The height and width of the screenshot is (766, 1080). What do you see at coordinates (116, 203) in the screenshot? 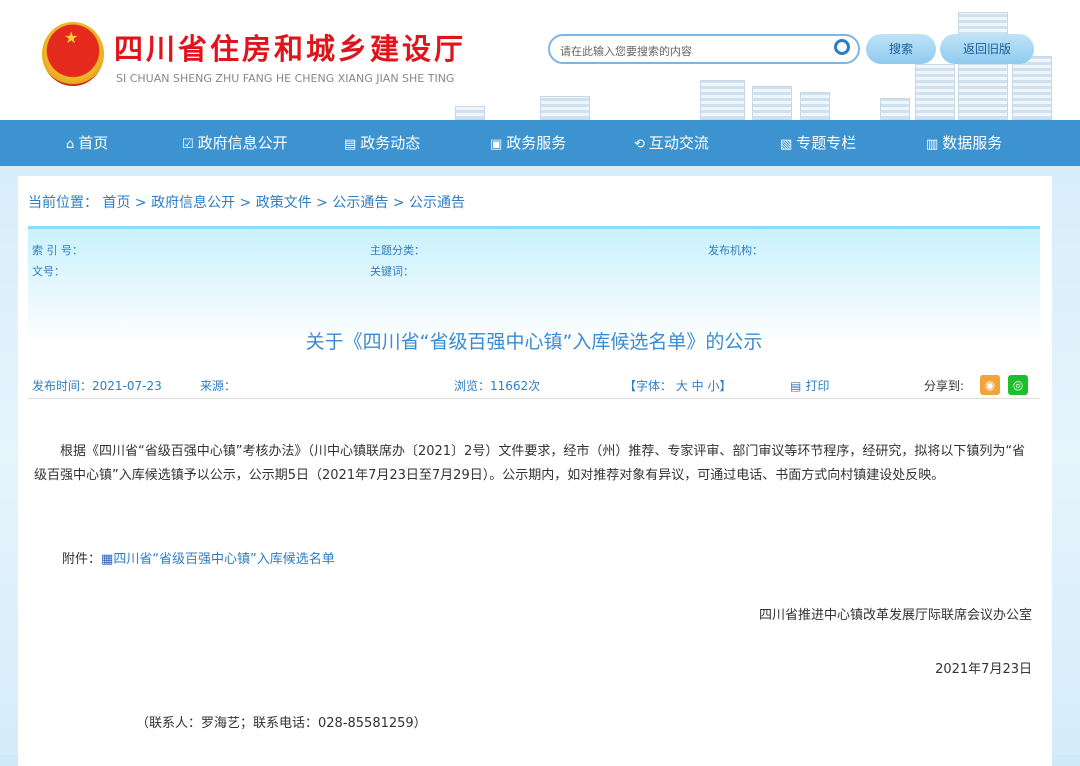
I see `breadcrumb-home: 首页` at bounding box center [116, 203].